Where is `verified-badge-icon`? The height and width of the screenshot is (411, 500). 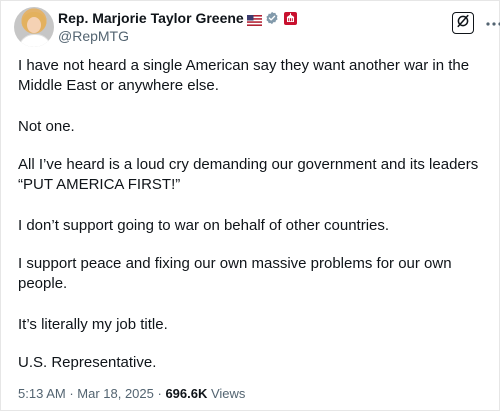 verified-badge-icon is located at coordinates (272, 18).